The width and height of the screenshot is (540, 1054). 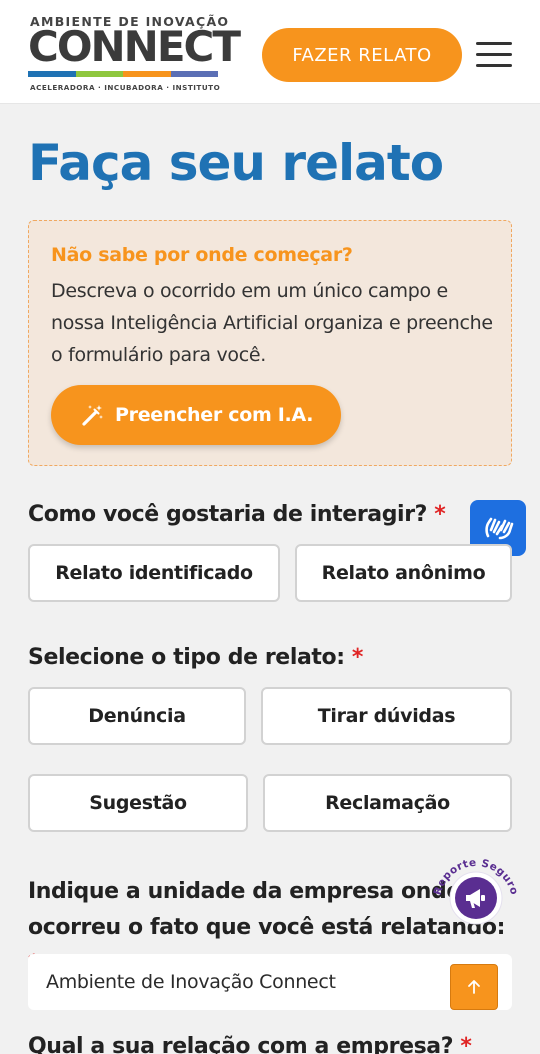 I want to click on relation-question-text: Qual a sua relação com a empresa?, so click(x=241, y=1044).